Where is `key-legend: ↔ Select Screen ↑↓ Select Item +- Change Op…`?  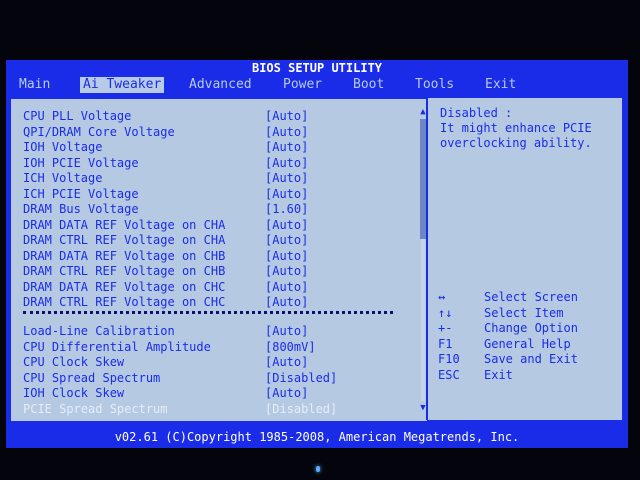 key-legend: ↔ Select Screen ↑↓ Select Item +- Change Op… is located at coordinates (528, 336).